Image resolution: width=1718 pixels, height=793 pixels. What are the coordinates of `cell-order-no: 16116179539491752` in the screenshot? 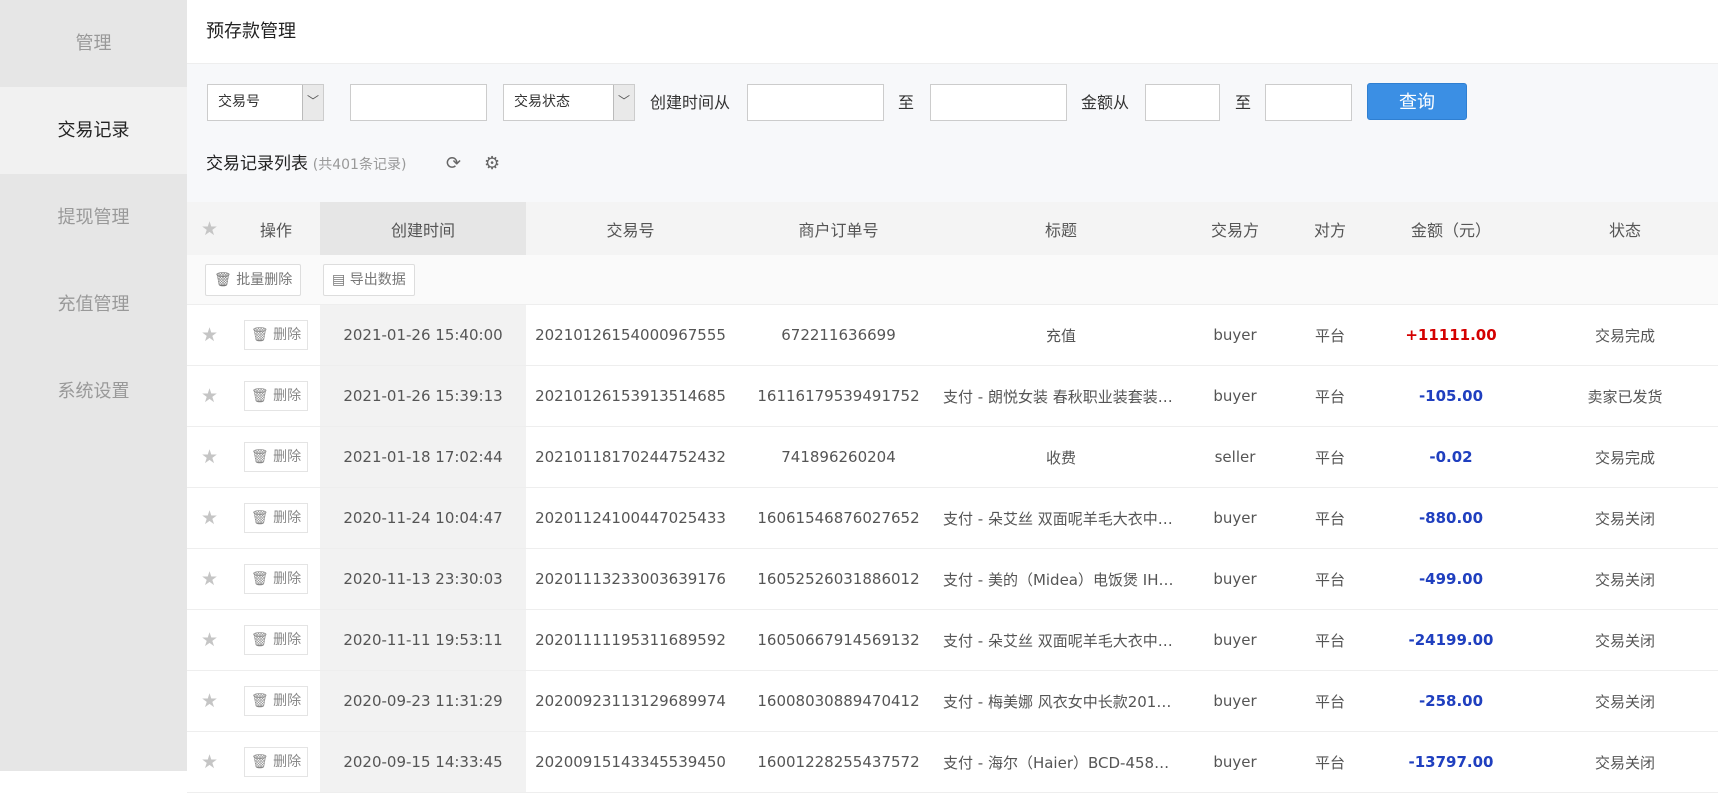 It's located at (838, 396).